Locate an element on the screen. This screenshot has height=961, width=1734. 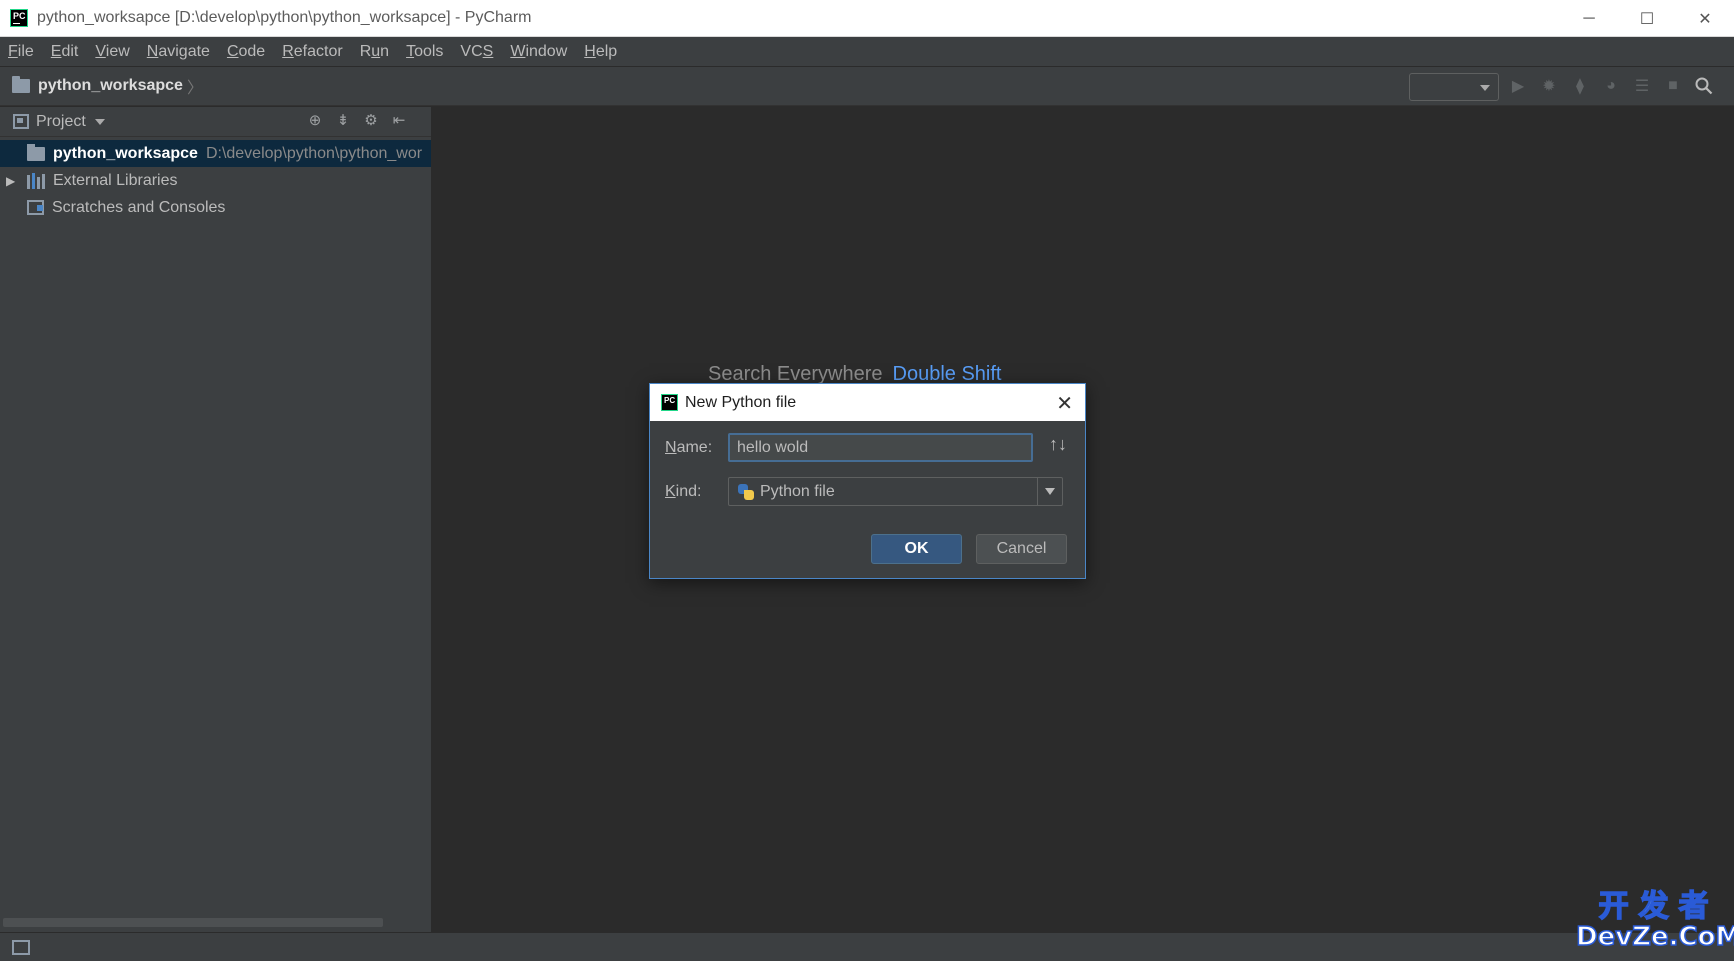
project-panel-tools: ⊕ ⇟ ⚙ ⇤ is located at coordinates (357, 120).